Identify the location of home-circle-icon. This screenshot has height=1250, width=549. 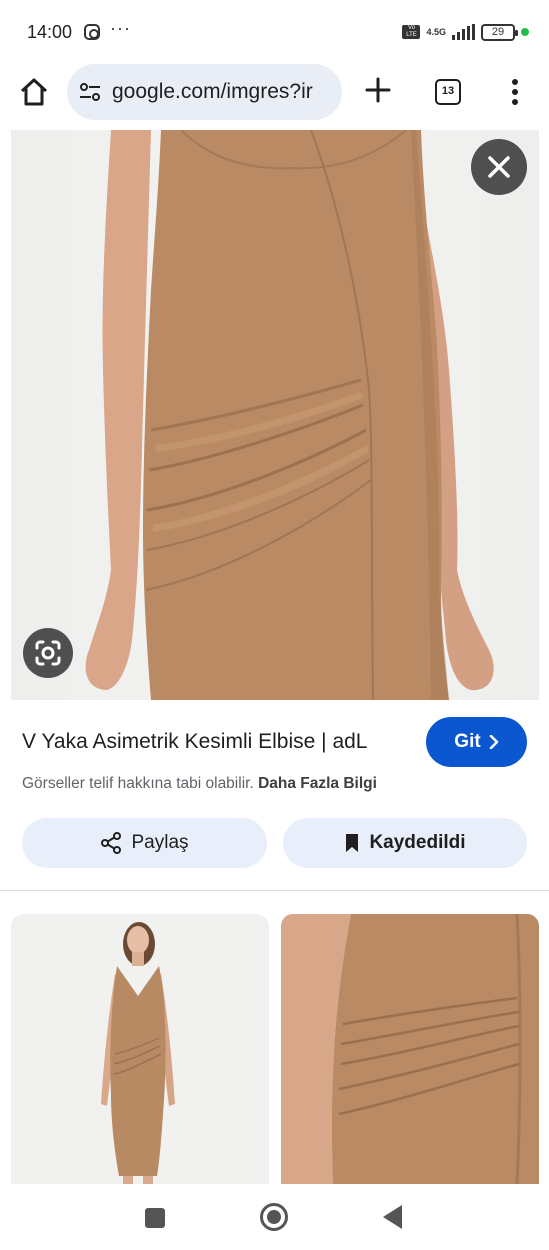
(274, 1217).